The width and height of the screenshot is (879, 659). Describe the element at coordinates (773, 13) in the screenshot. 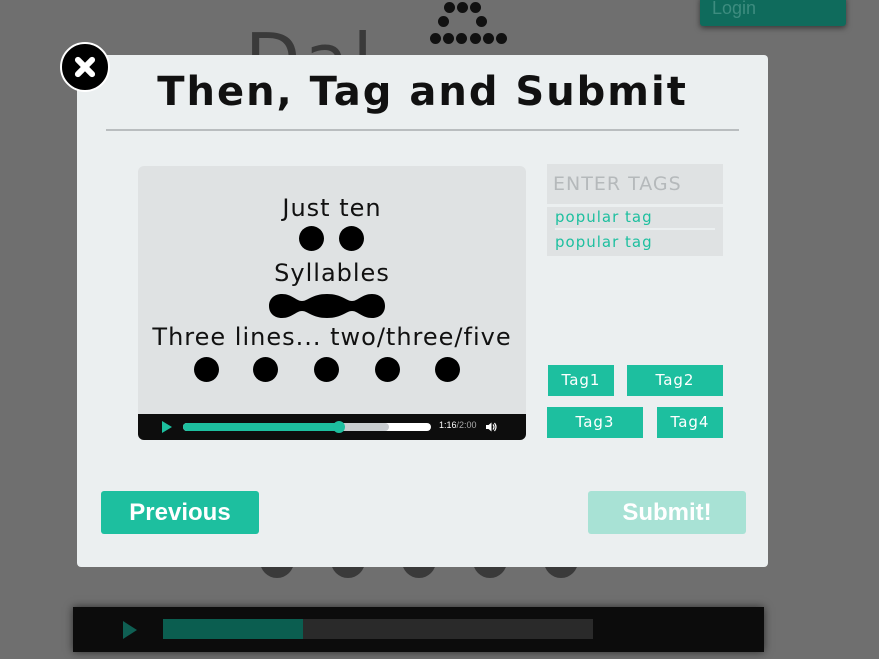

I see `background-login-button: Login` at that location.